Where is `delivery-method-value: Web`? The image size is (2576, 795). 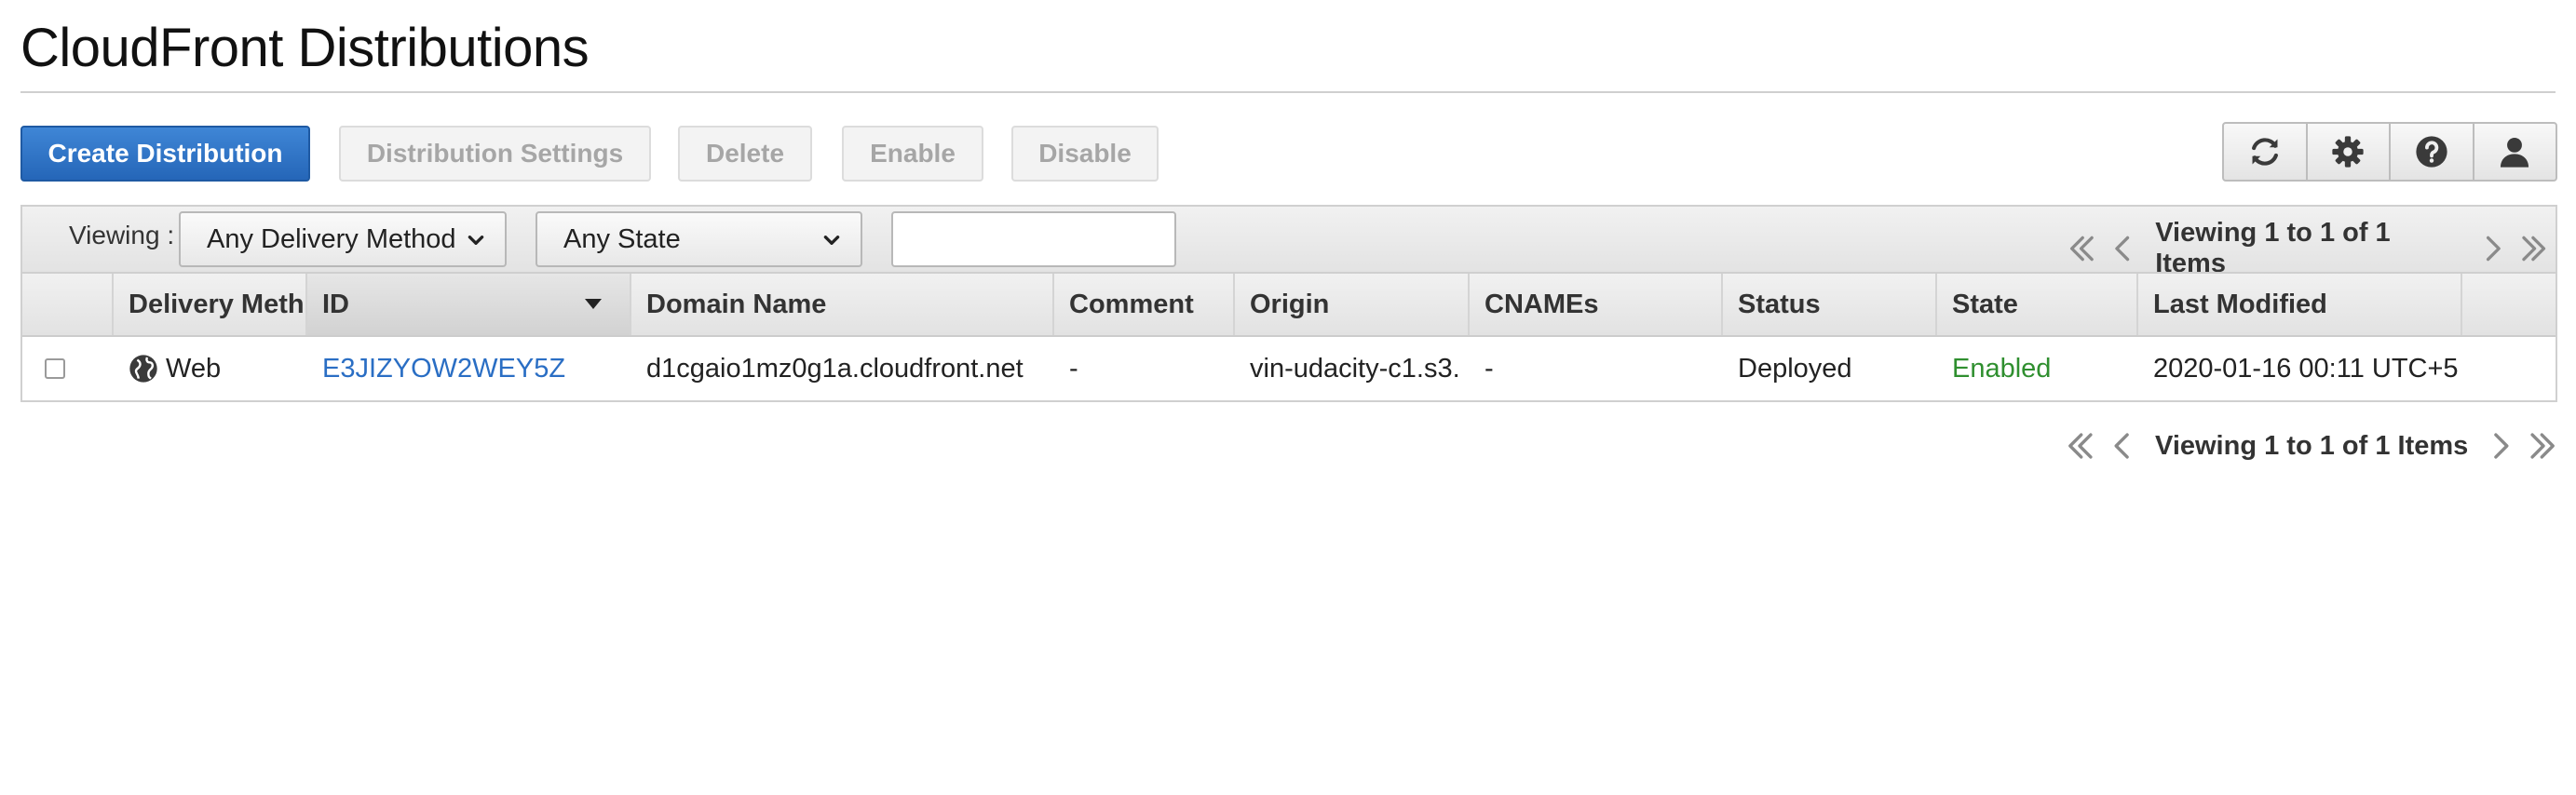 delivery-method-value: Web is located at coordinates (194, 368).